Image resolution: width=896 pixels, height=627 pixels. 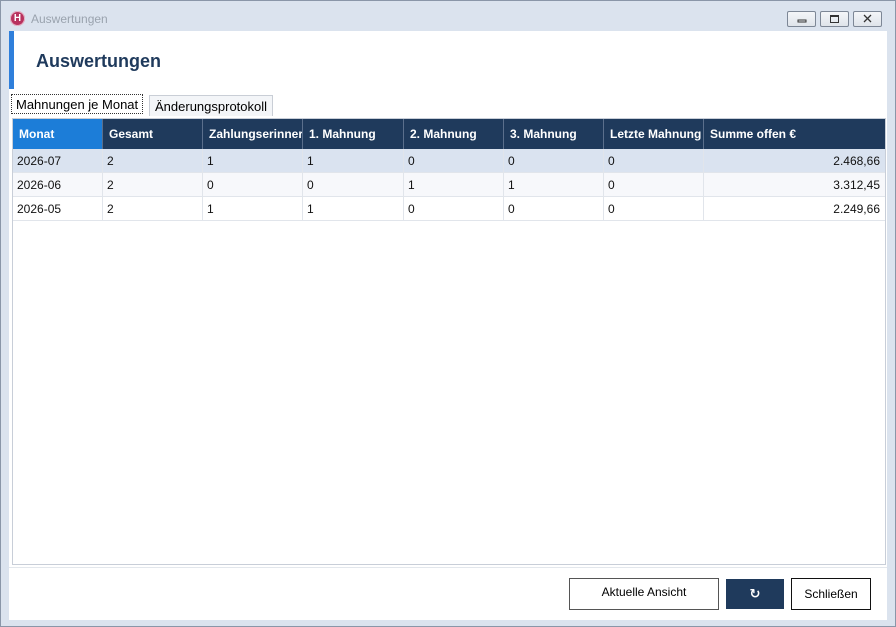 What do you see at coordinates (554, 134) in the screenshot?
I see `column-header-3-mahnung: 3. Mahnung` at bounding box center [554, 134].